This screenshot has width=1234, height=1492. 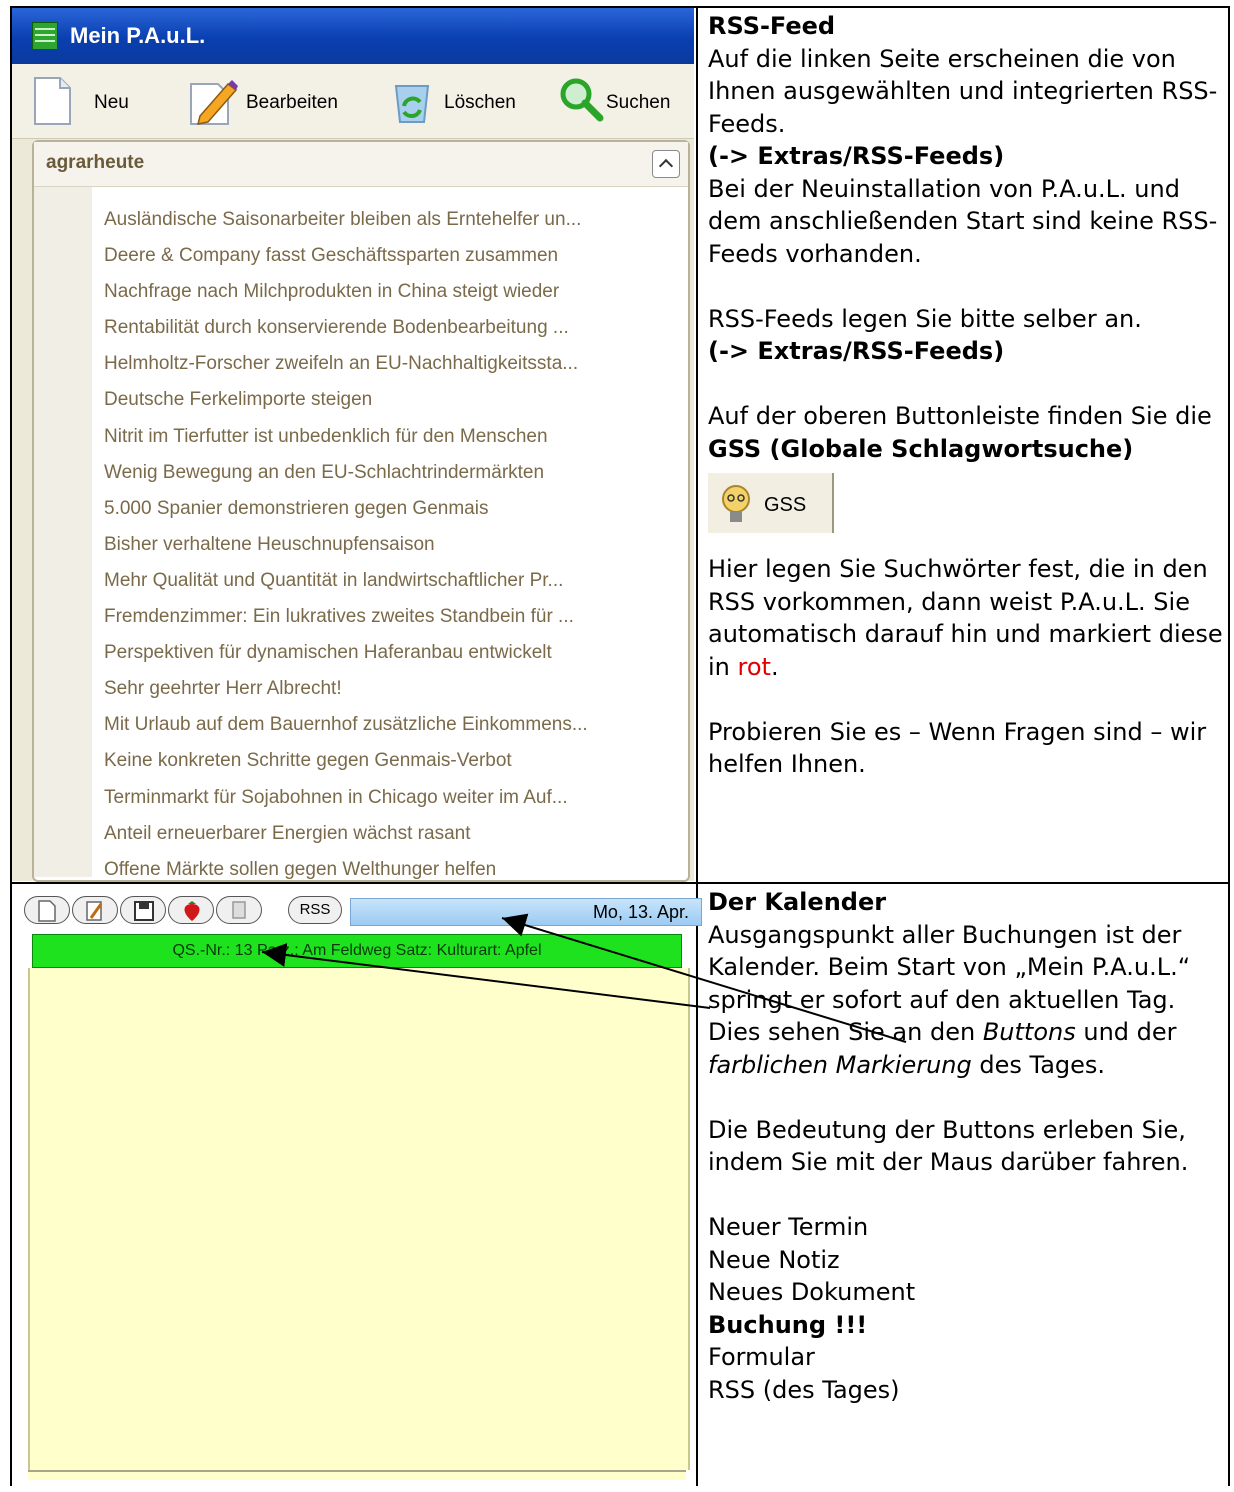 I want to click on annotation-arrows, so click(x=584, y=978).